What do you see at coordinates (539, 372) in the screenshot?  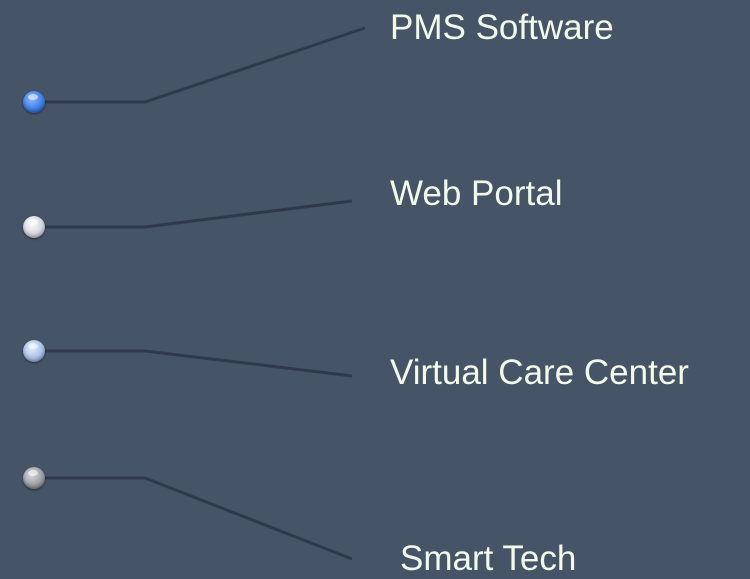 I see `item-label-virtual-care-center: Virtual Care Center` at bounding box center [539, 372].